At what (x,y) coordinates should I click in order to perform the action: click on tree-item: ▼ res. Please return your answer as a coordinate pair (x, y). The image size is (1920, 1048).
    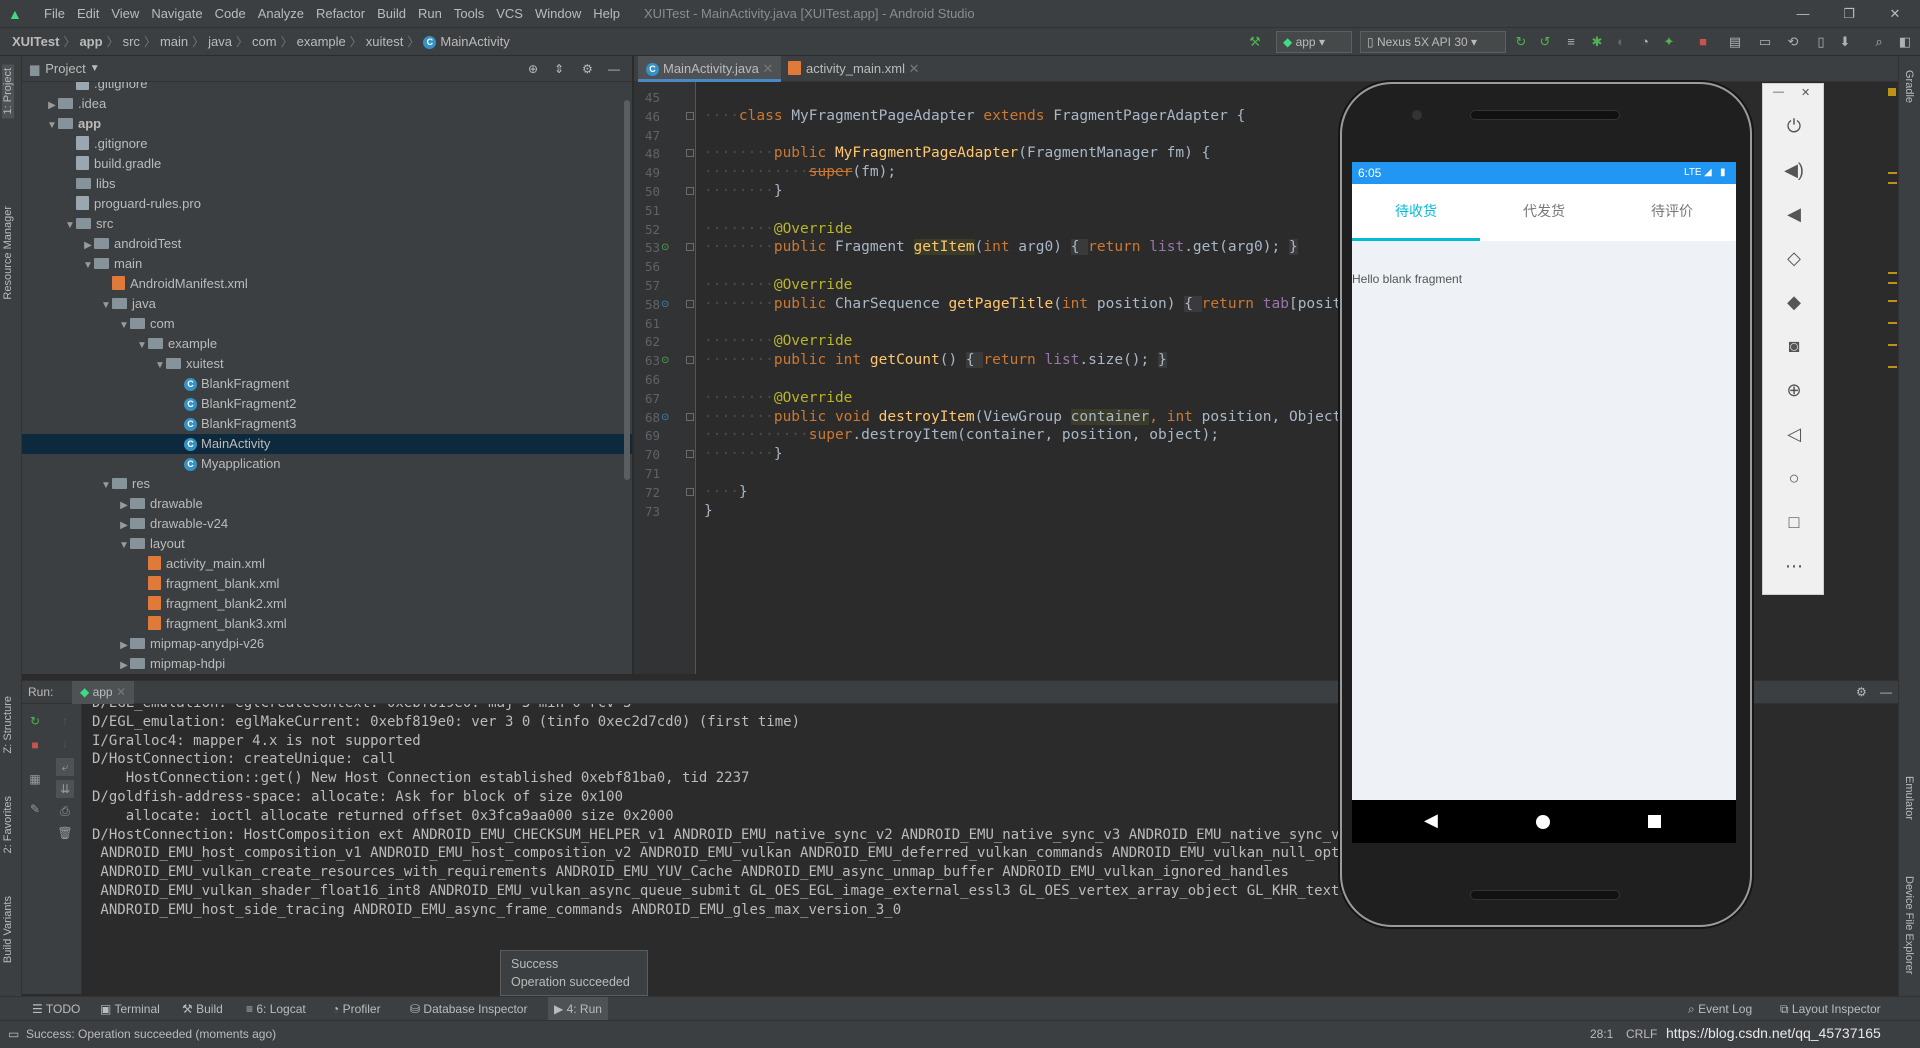
    Looking at the image, I should click on (327, 484).